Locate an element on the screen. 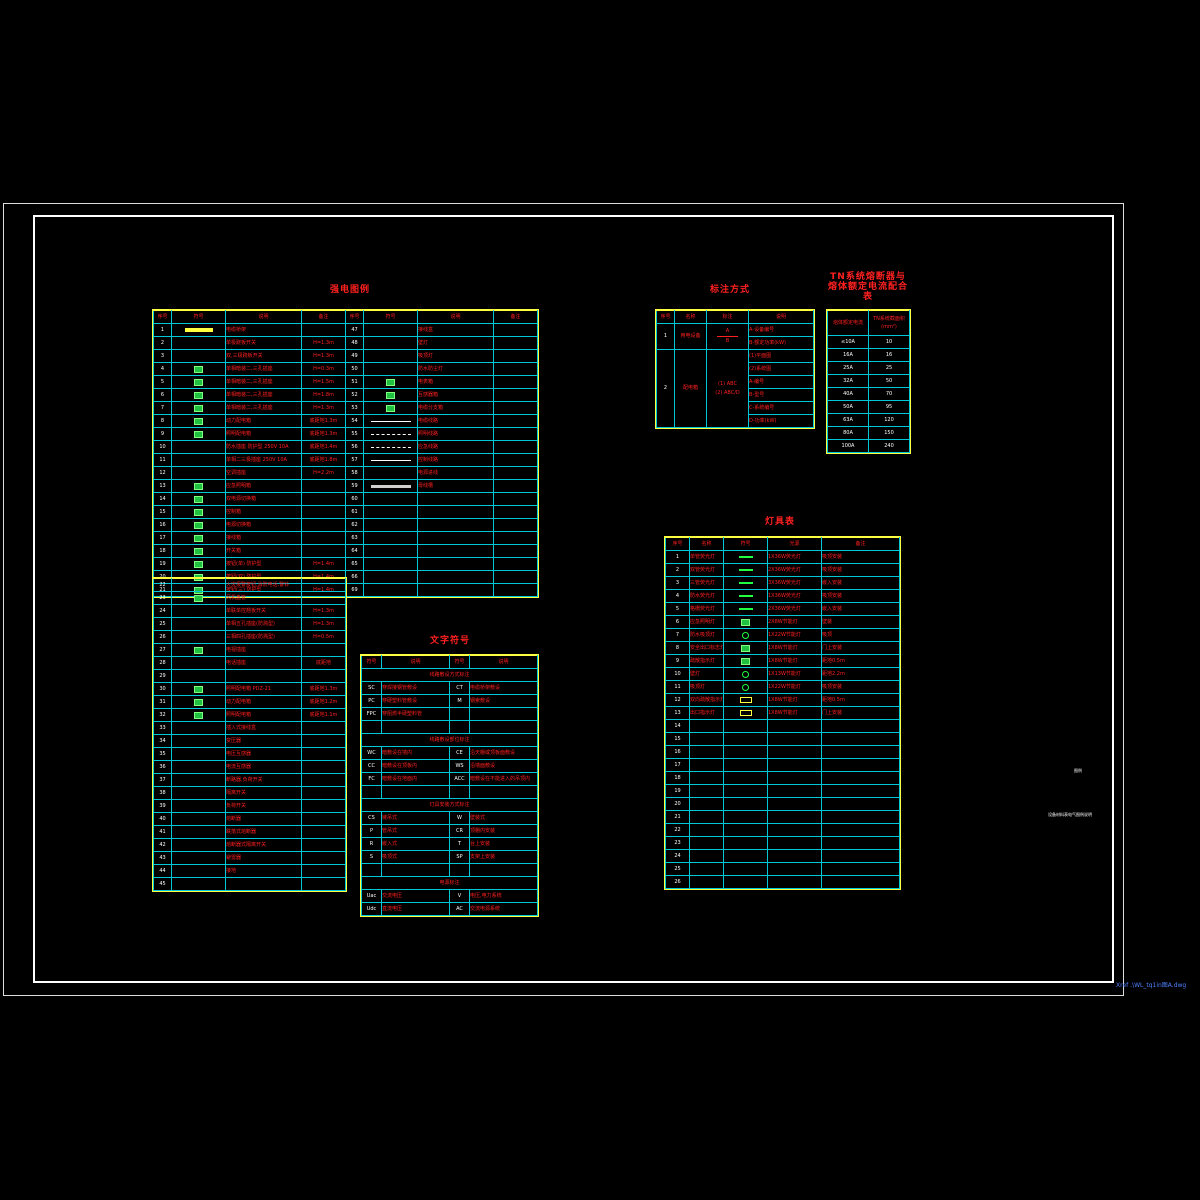  symbol-code: SP is located at coordinates (459, 857).